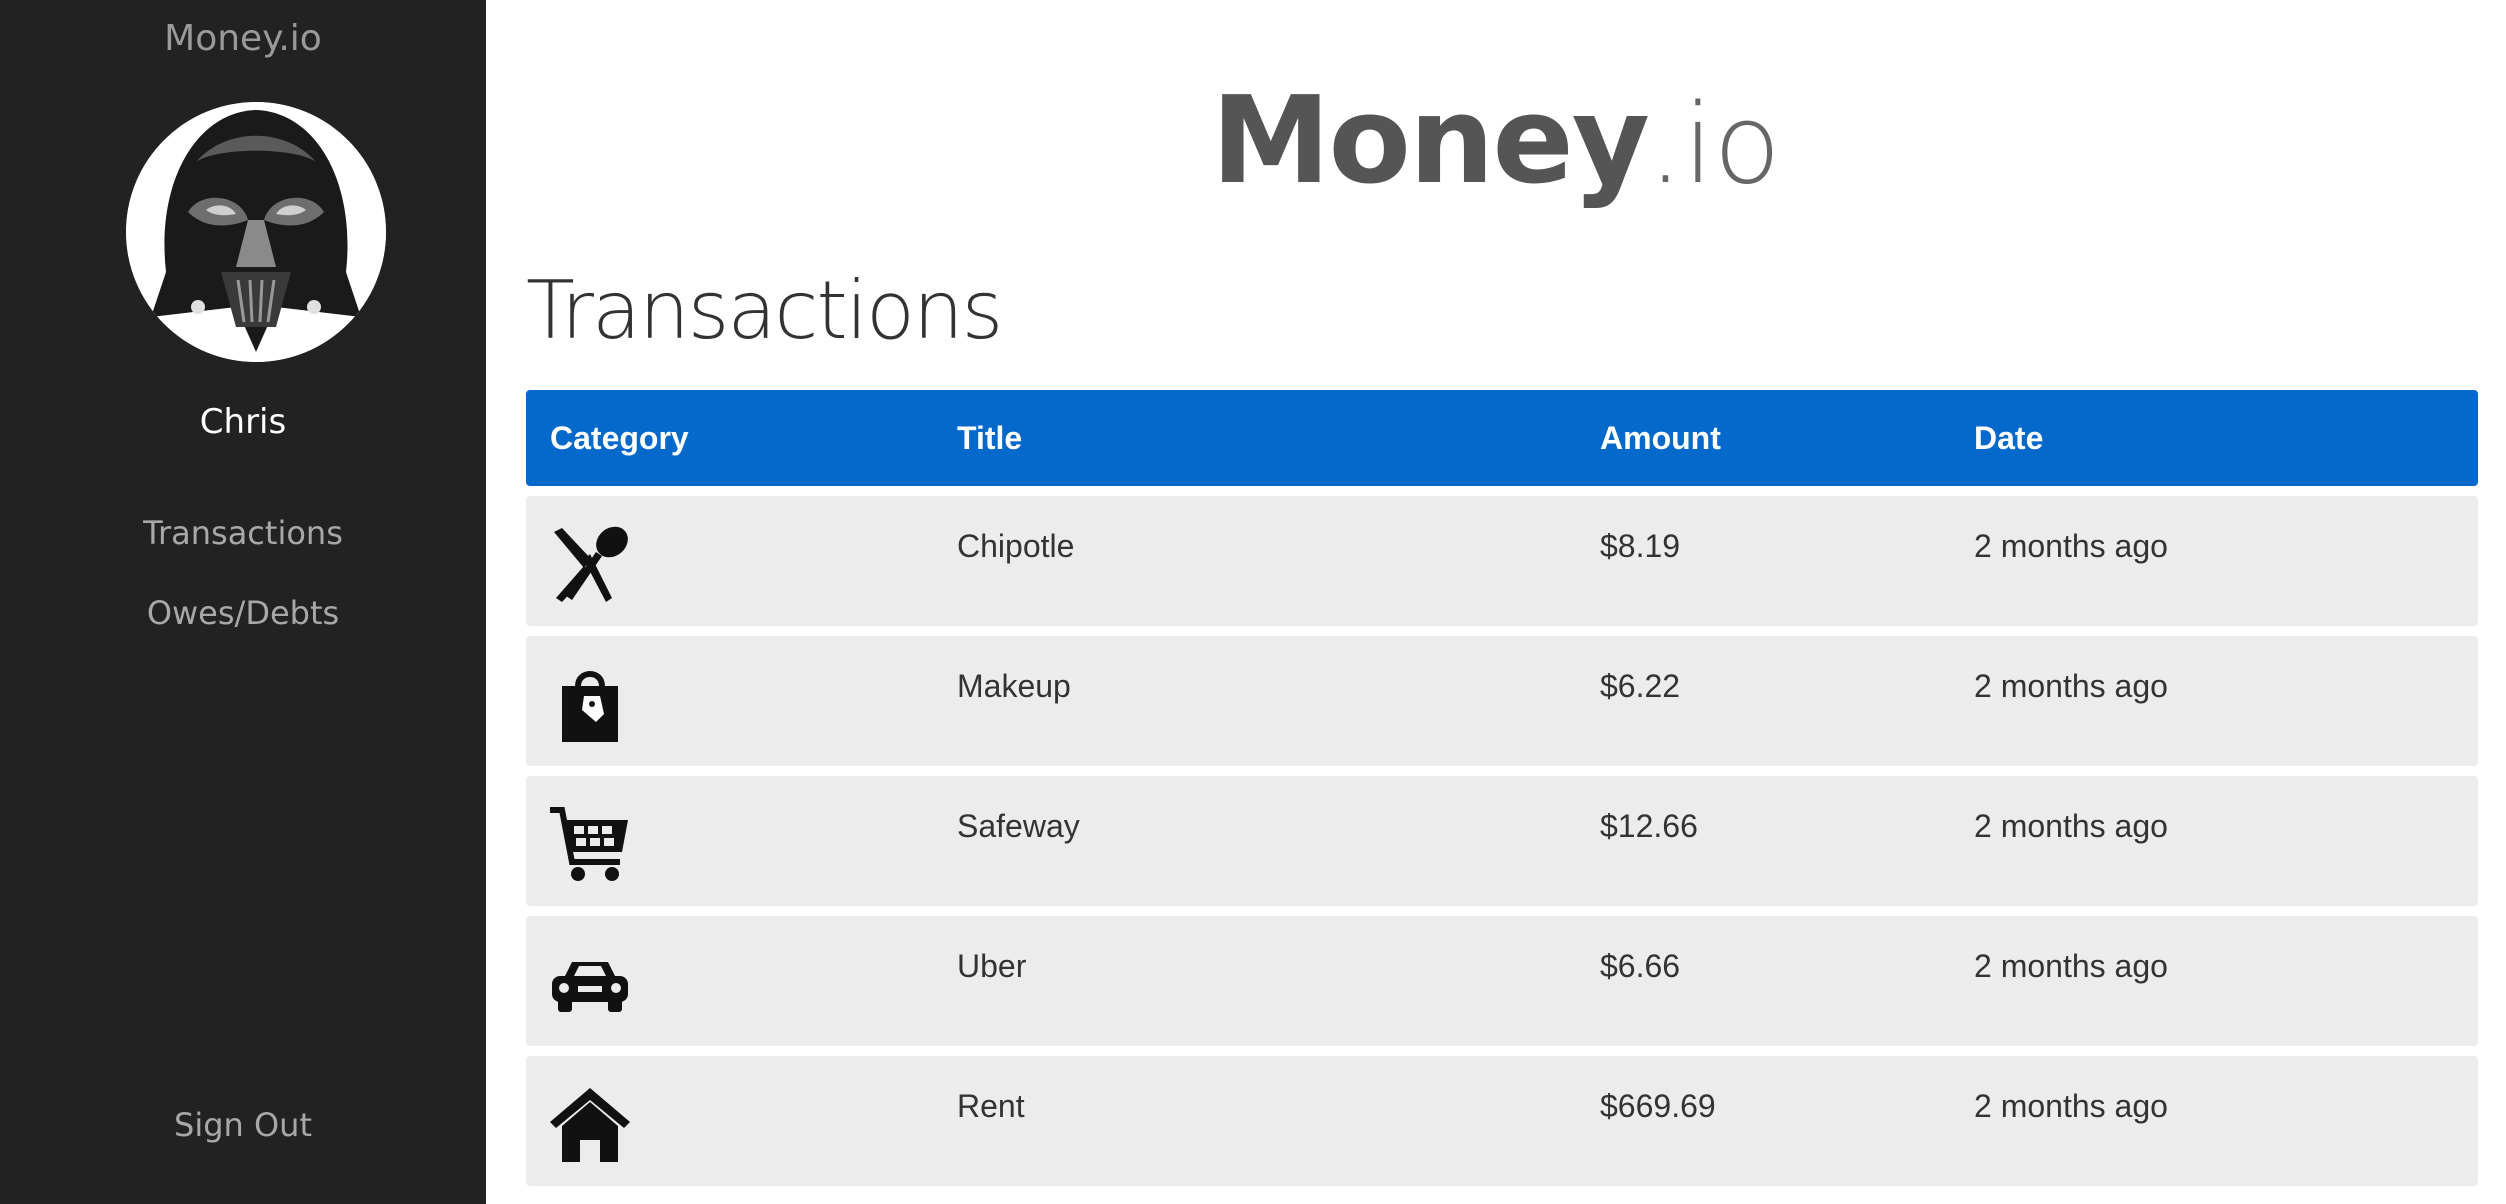 This screenshot has width=2506, height=1204. Describe the element at coordinates (243, 1125) in the screenshot. I see `sign-out-link: Sign Out` at that location.